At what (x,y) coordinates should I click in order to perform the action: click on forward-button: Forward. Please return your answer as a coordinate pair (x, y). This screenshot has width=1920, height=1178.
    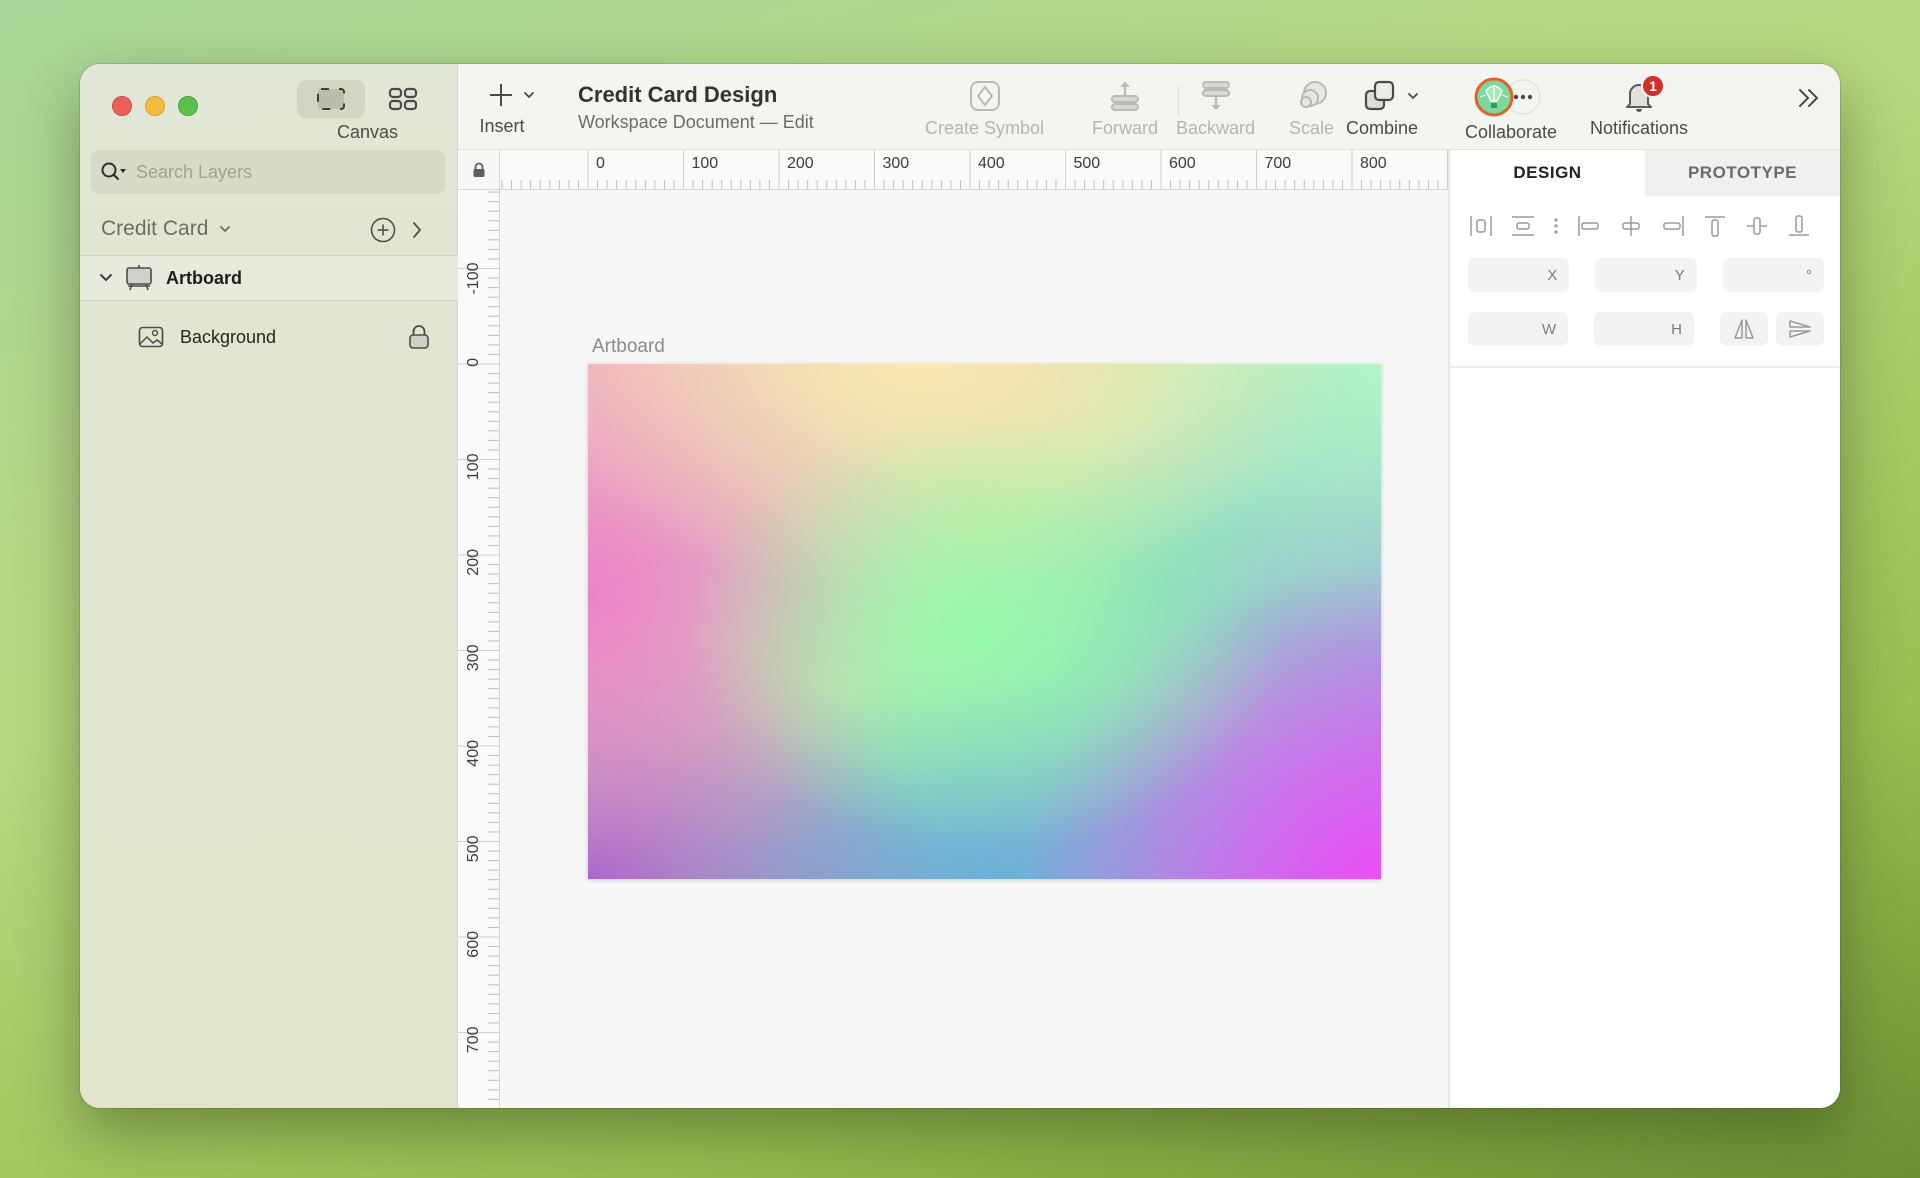
    Looking at the image, I should click on (1125, 109).